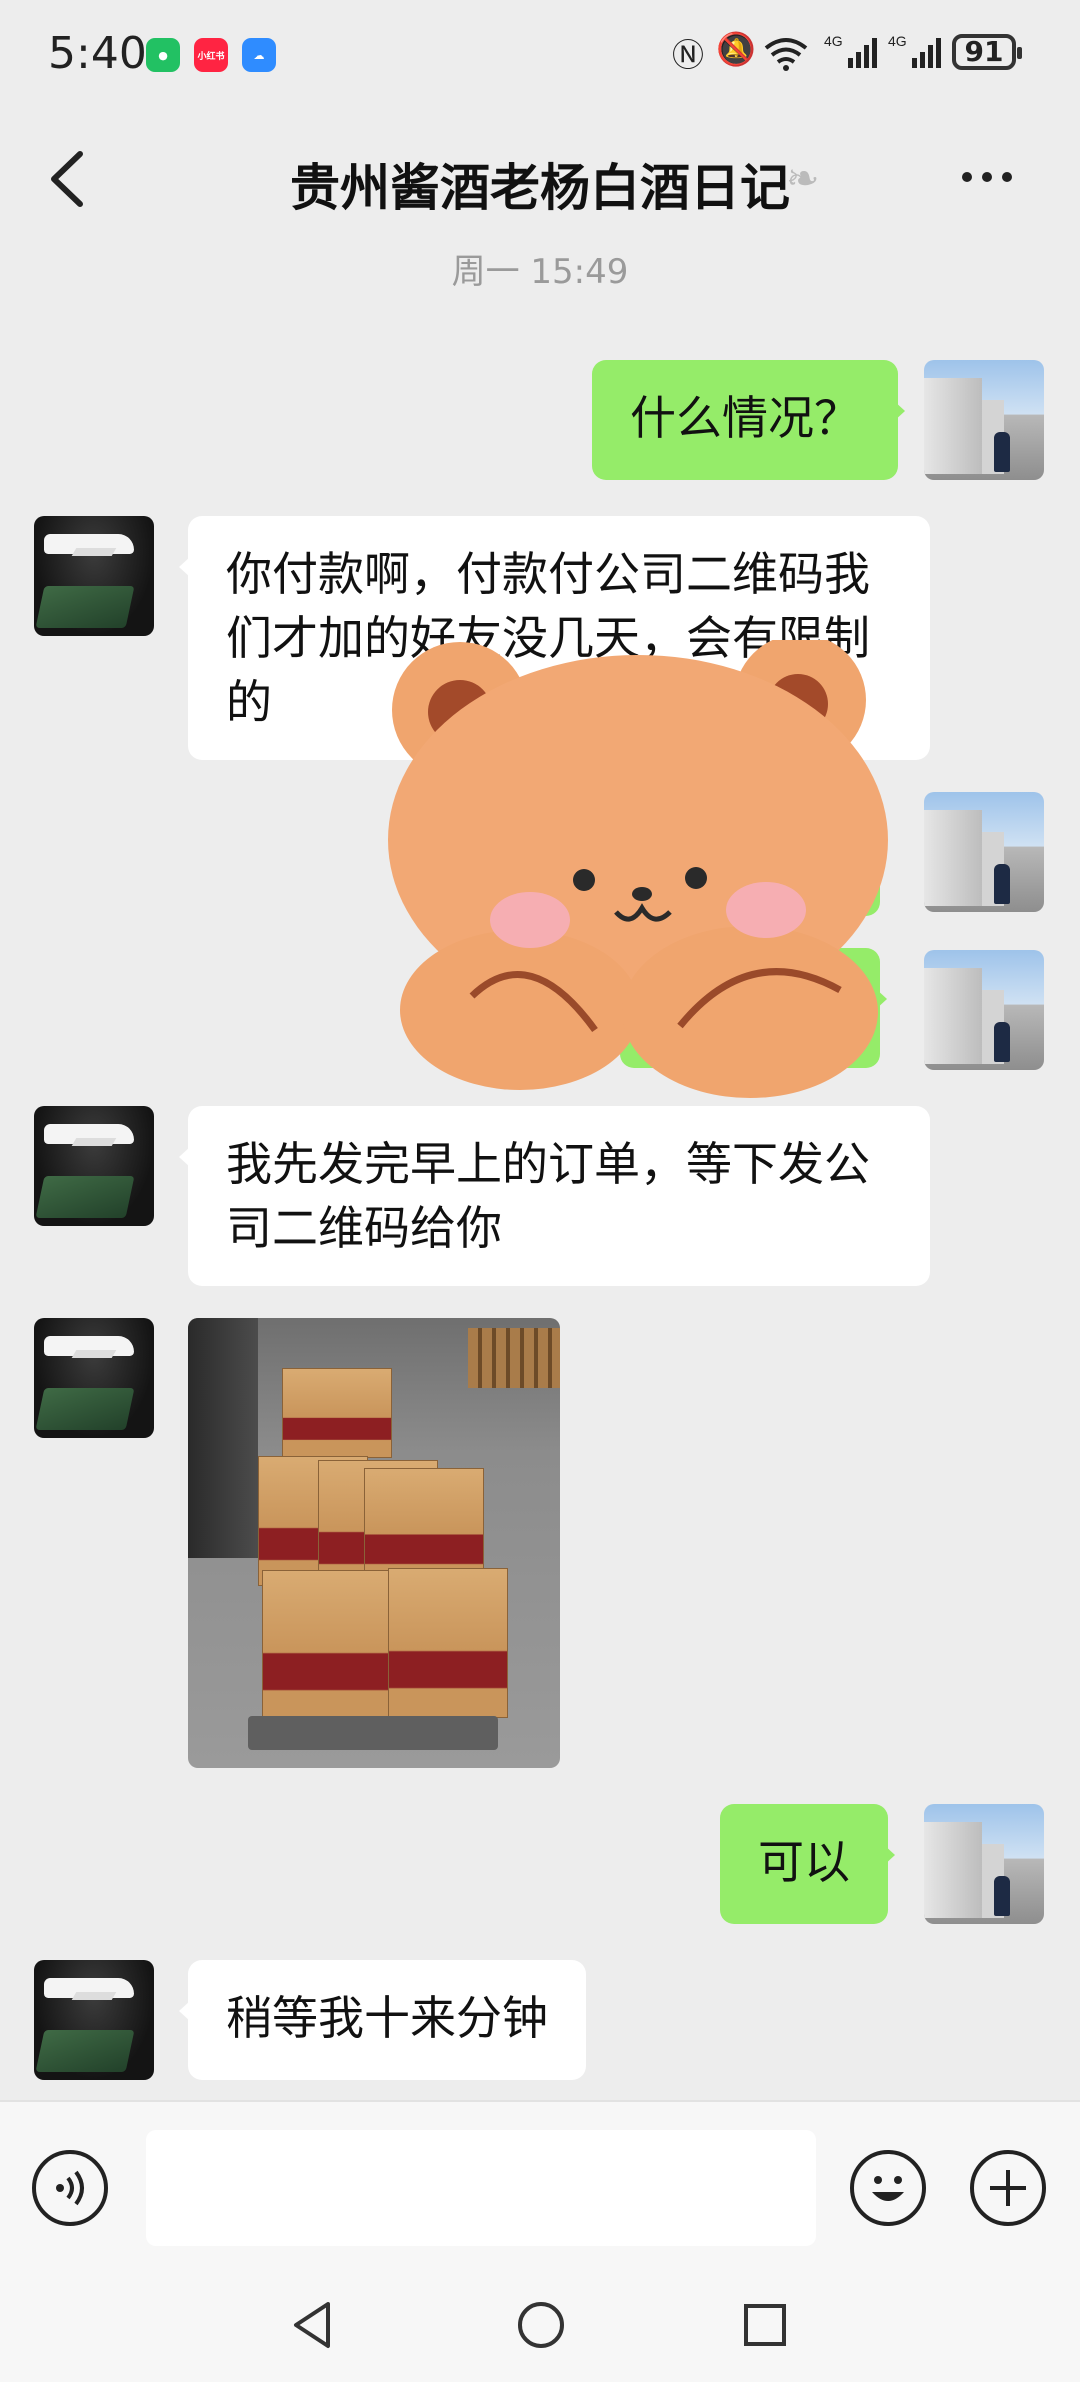 This screenshot has width=1080, height=2382. Describe the element at coordinates (554, 1196) in the screenshot. I see `message-bubble-received: 我先发完早上的订单，等下发公司二维码给你` at that location.